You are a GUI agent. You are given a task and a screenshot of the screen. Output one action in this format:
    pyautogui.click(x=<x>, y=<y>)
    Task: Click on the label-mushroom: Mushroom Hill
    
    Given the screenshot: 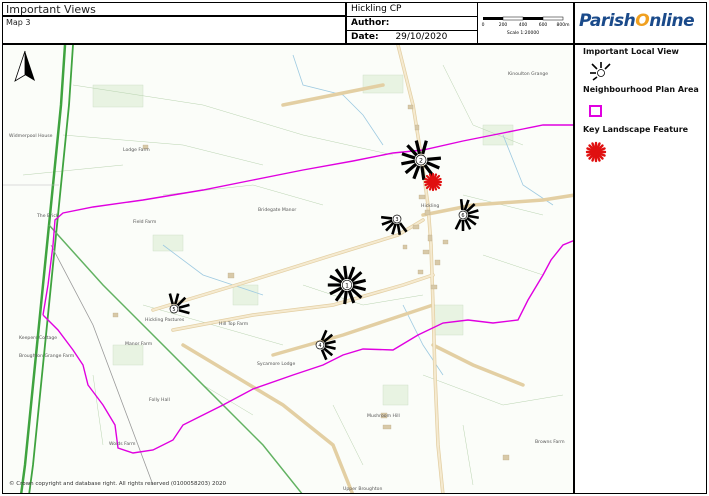 What is the action you would take?
    pyautogui.click(x=383, y=416)
    